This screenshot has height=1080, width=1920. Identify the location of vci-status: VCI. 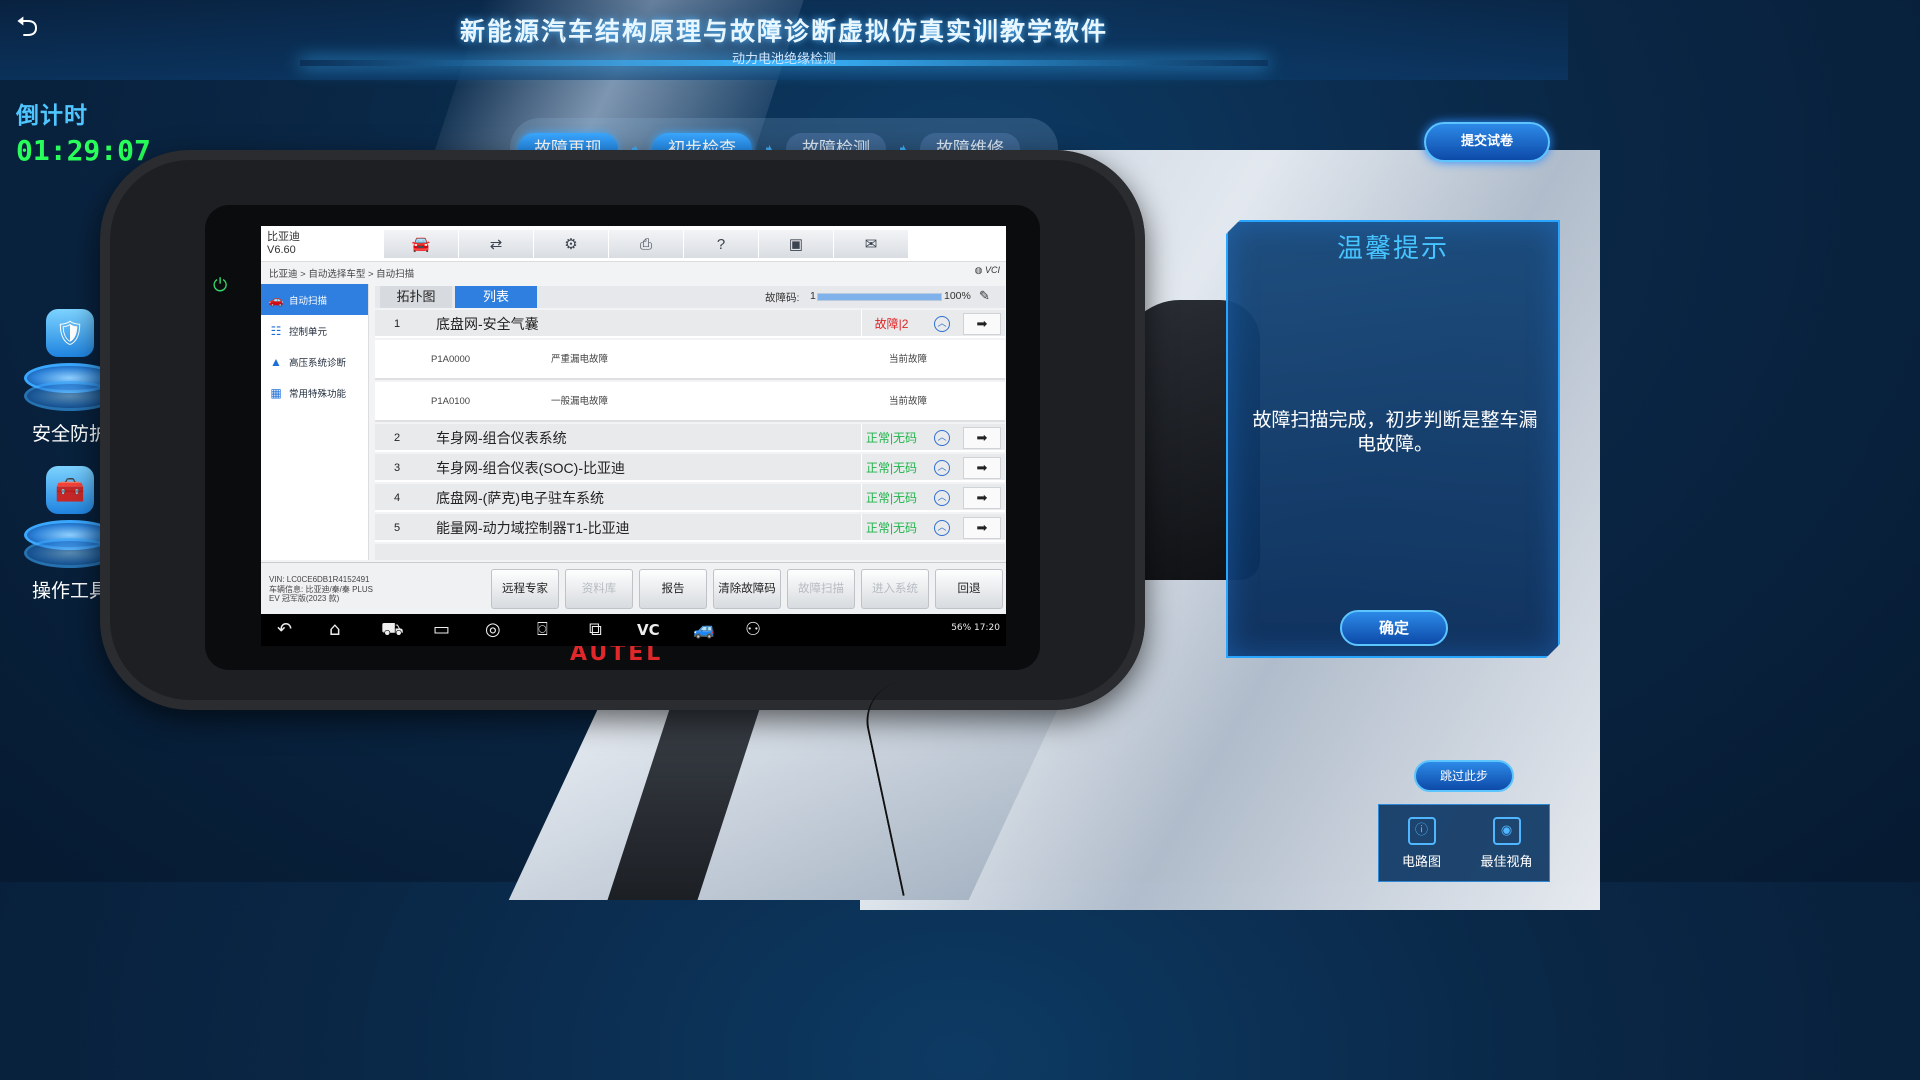
(992, 270).